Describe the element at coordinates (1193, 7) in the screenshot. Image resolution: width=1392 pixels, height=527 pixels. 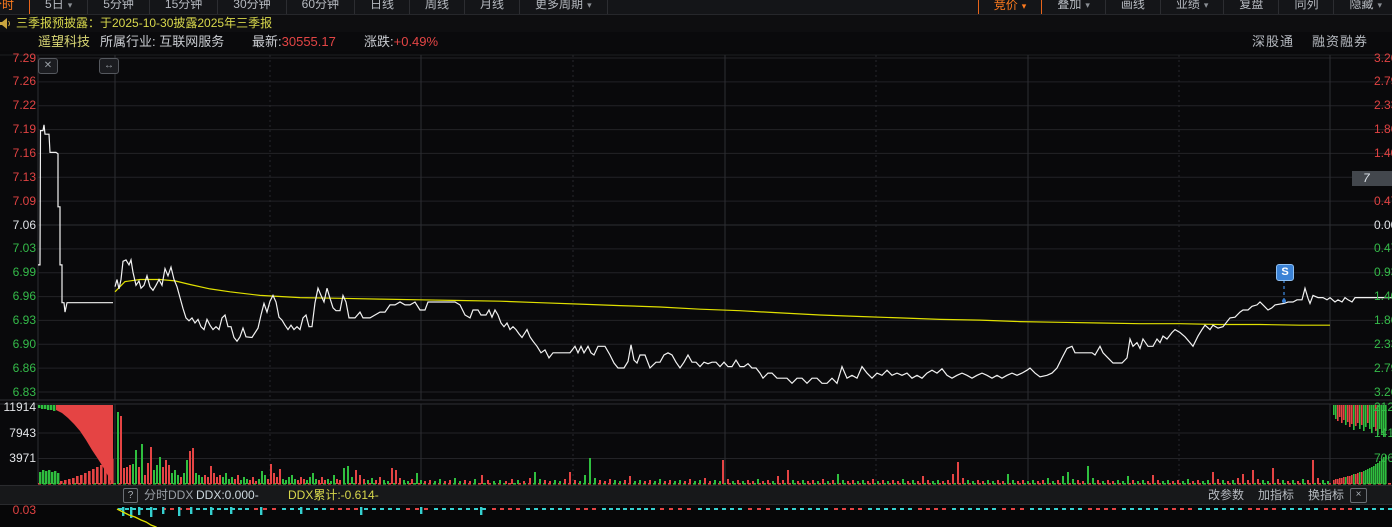
I see `tool-业绩: 业绩 ▾` at that location.